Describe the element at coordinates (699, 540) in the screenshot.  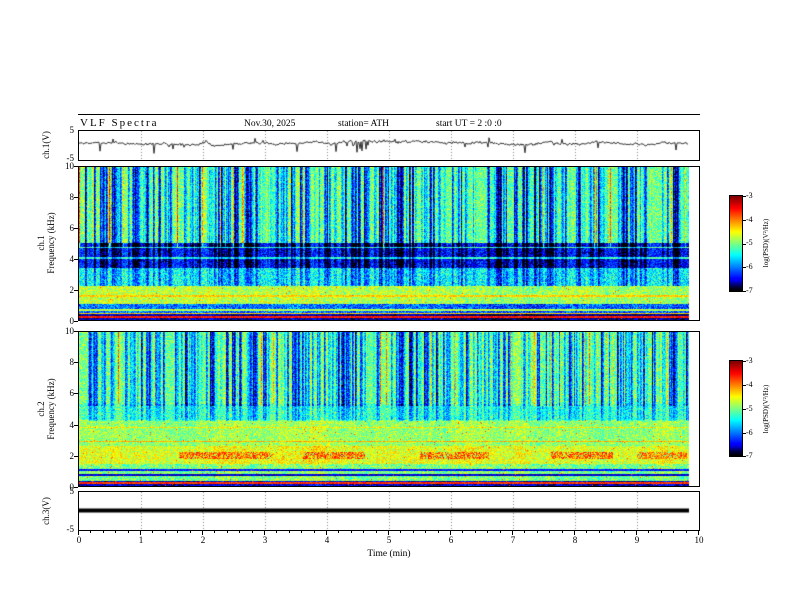
I see `xtick: 10` at that location.